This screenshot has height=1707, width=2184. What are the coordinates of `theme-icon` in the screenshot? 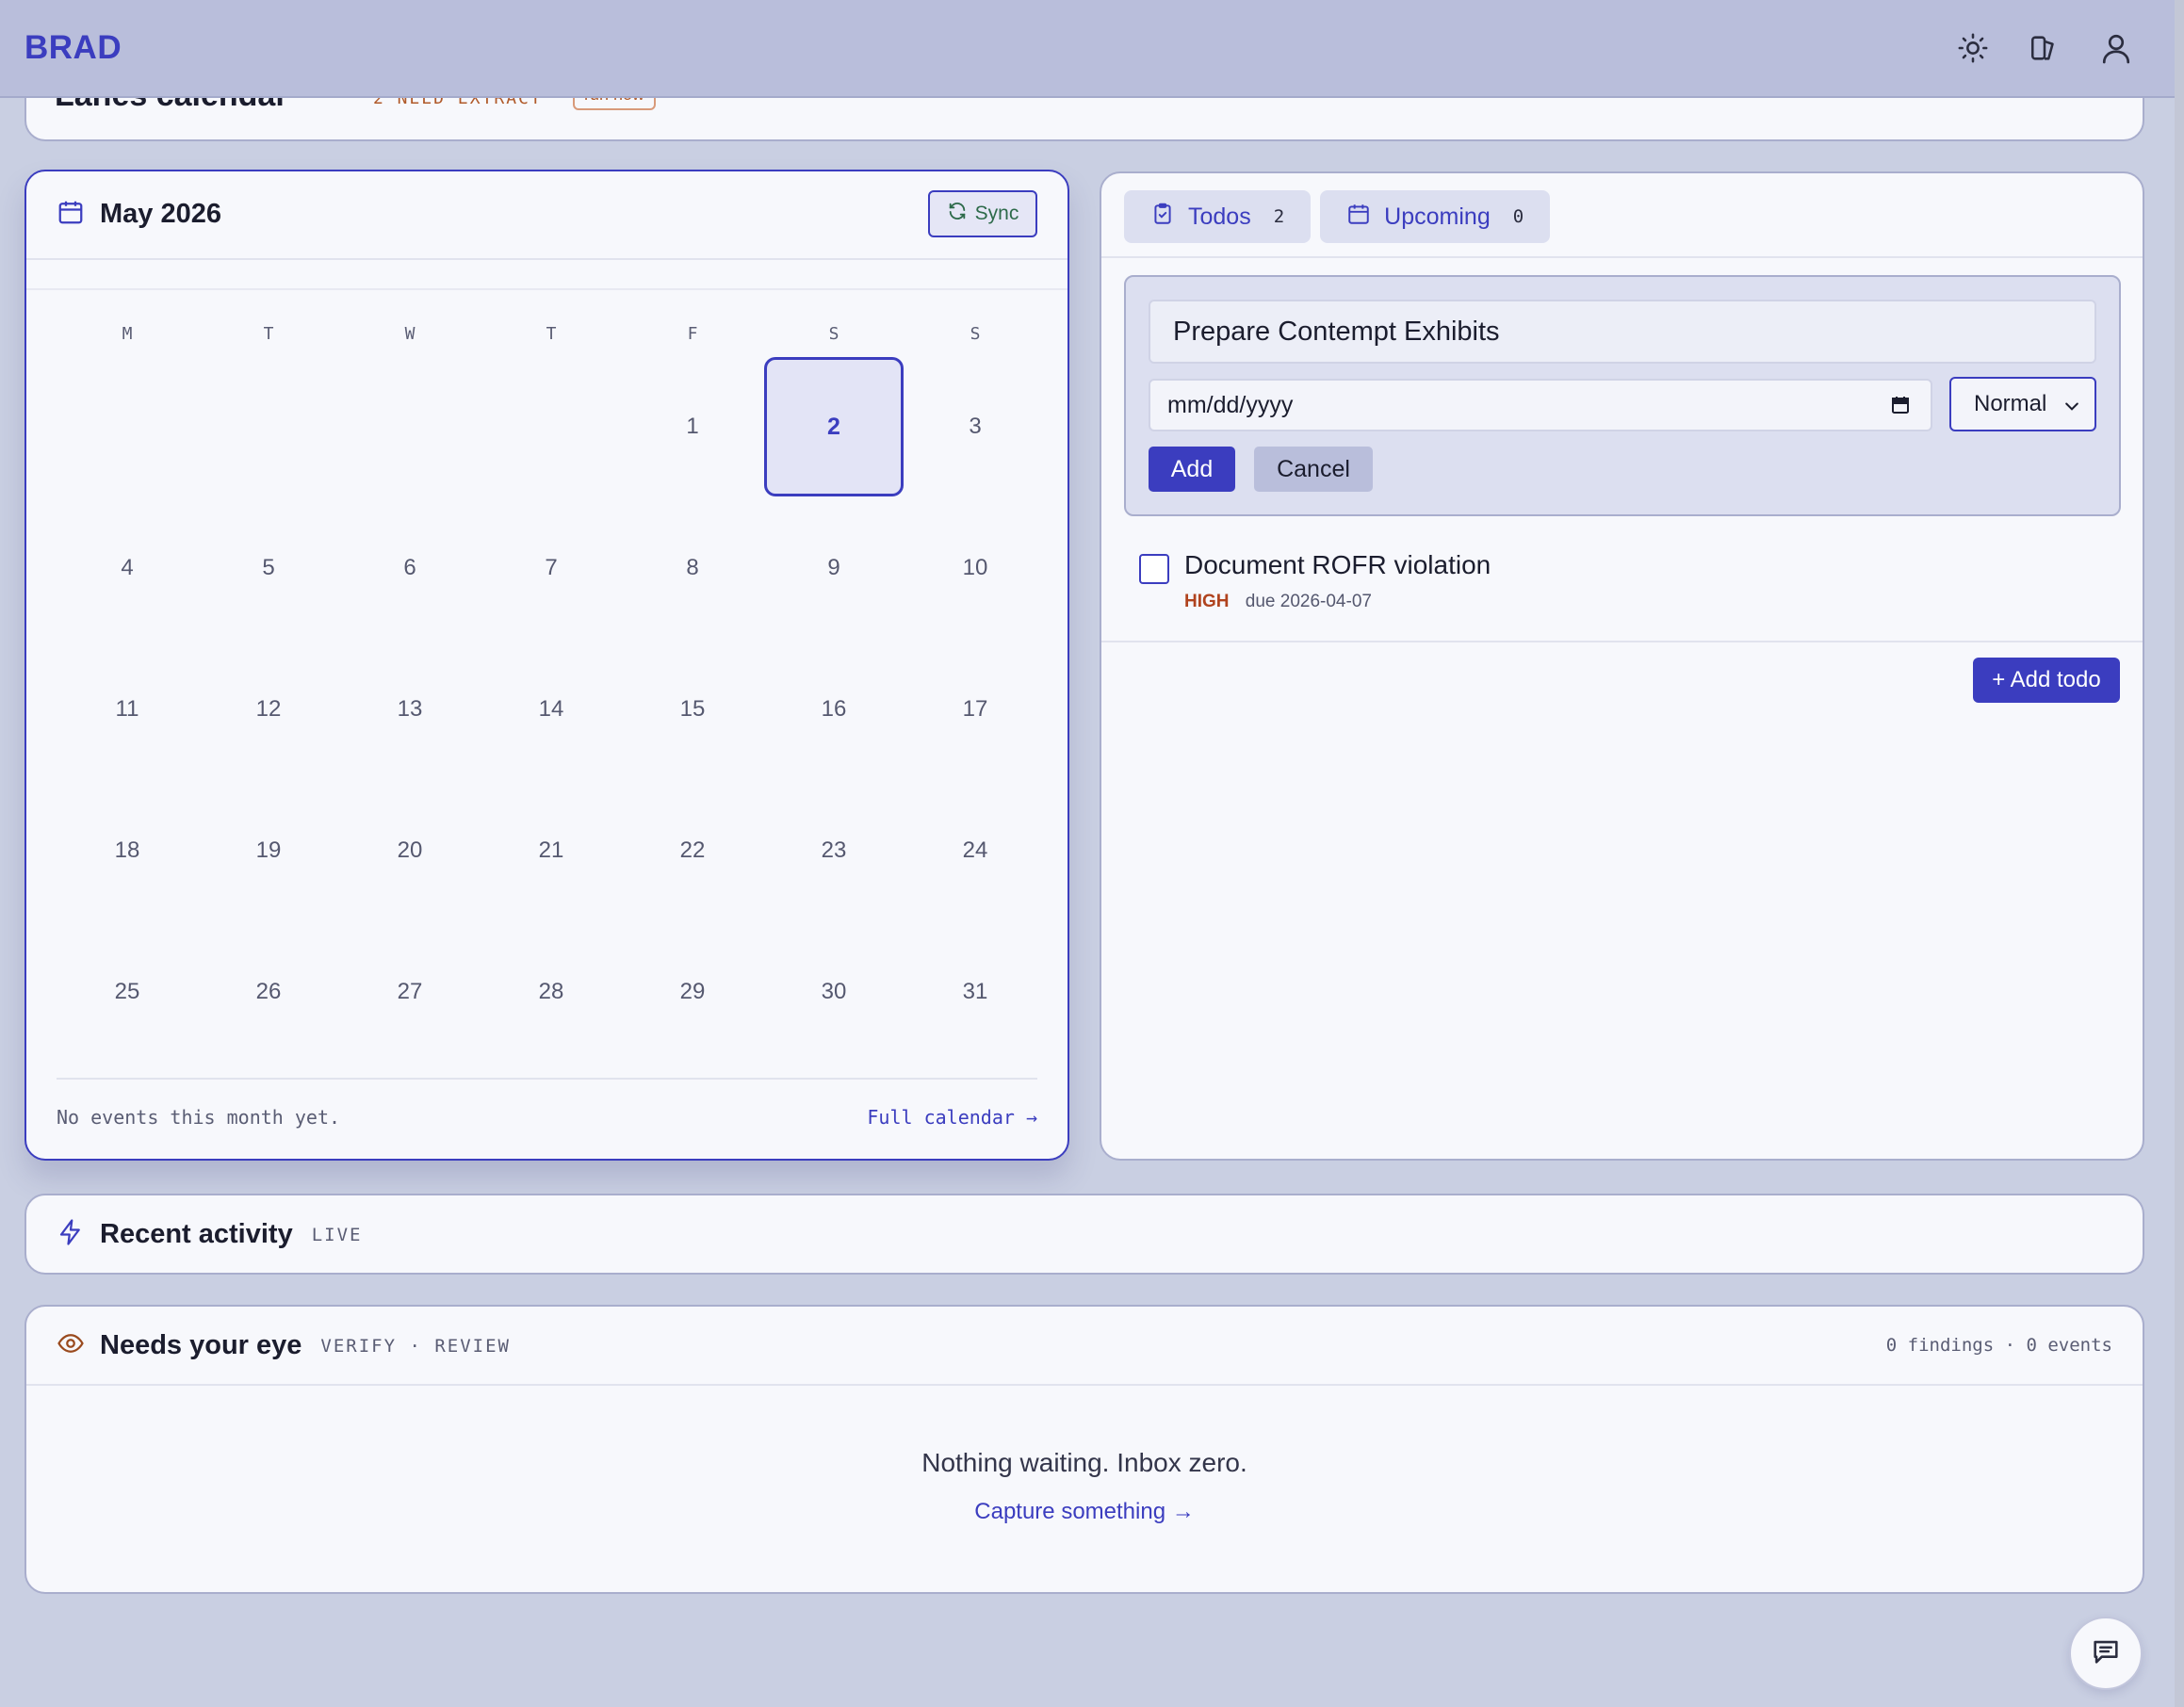 It's located at (2045, 48).